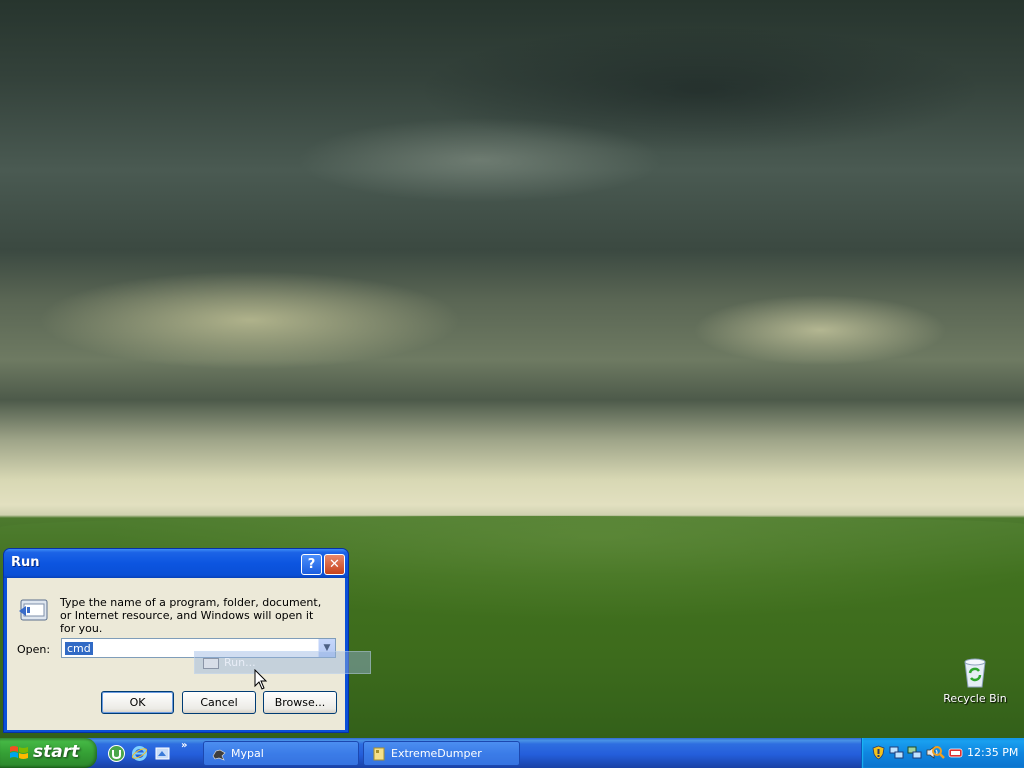 Image resolution: width=1024 pixels, height=768 pixels. Describe the element at coordinates (311, 564) in the screenshot. I see `help-button: ?` at that location.